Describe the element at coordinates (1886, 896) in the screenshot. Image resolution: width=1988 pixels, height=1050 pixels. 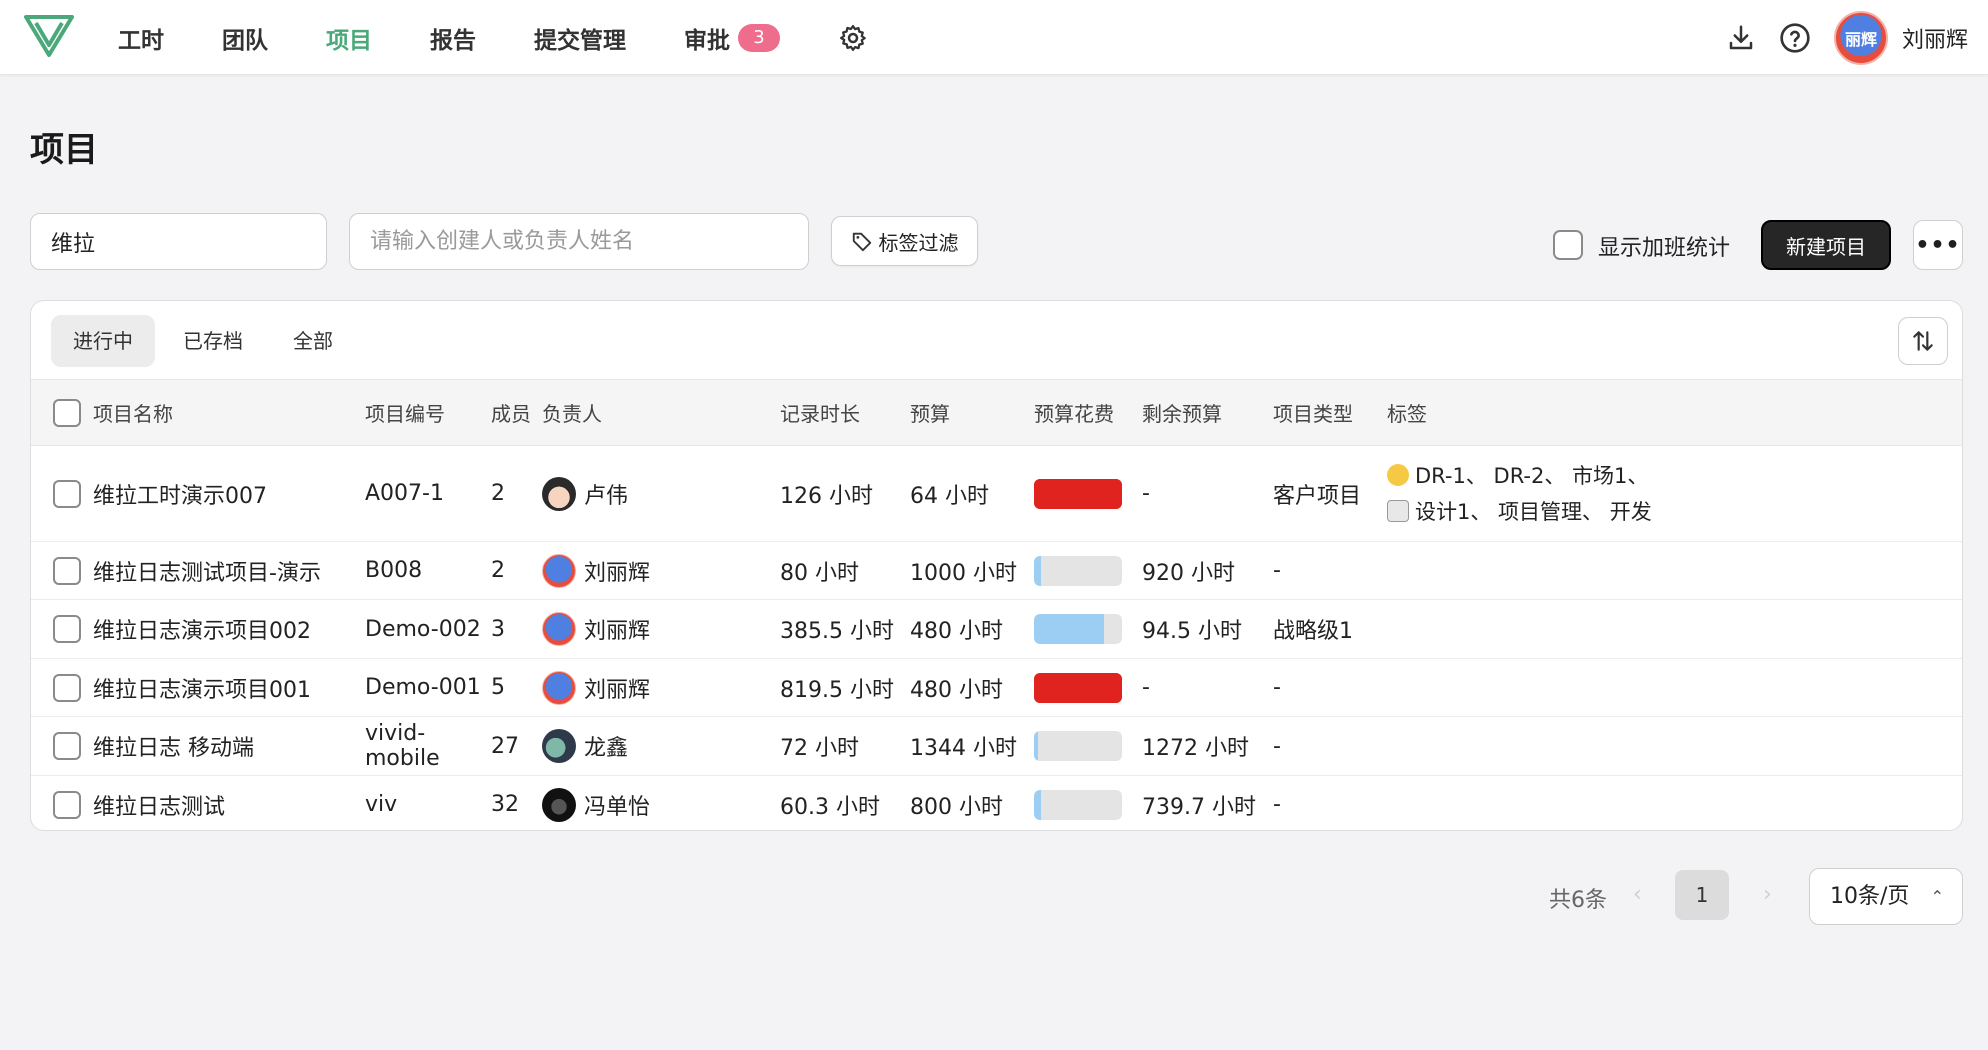
I see `page-size-select: 10条/页 ⌃` at that location.